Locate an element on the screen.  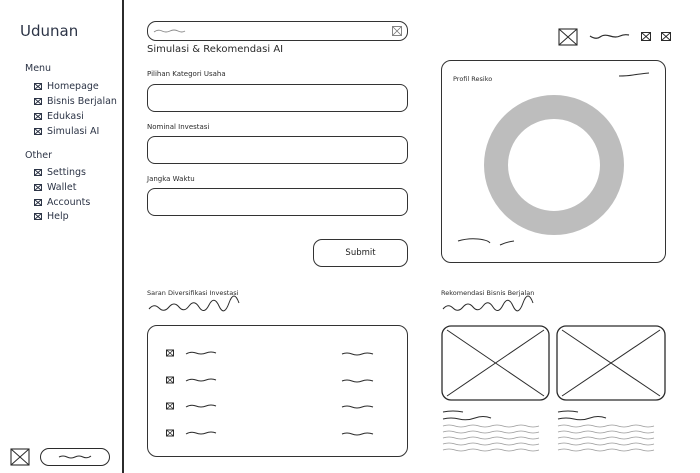
brand-logo-text: Udunan is located at coordinates (49, 31).